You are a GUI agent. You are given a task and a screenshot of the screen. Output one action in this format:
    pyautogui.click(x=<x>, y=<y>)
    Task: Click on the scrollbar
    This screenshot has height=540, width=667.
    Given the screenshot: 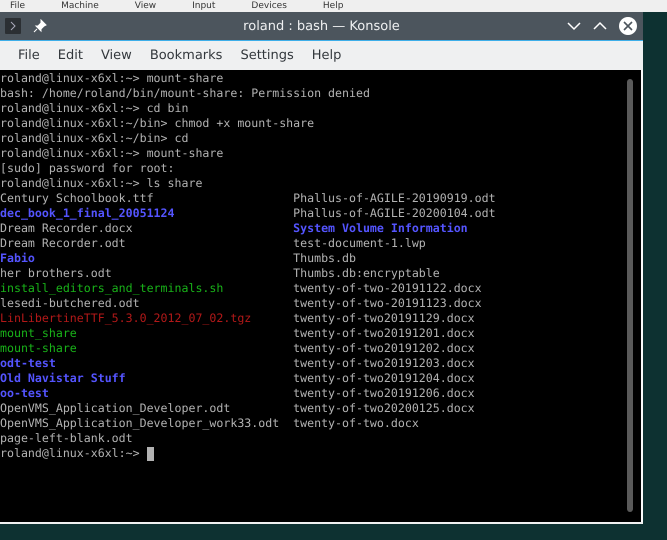 What is the action you would take?
    pyautogui.click(x=630, y=295)
    